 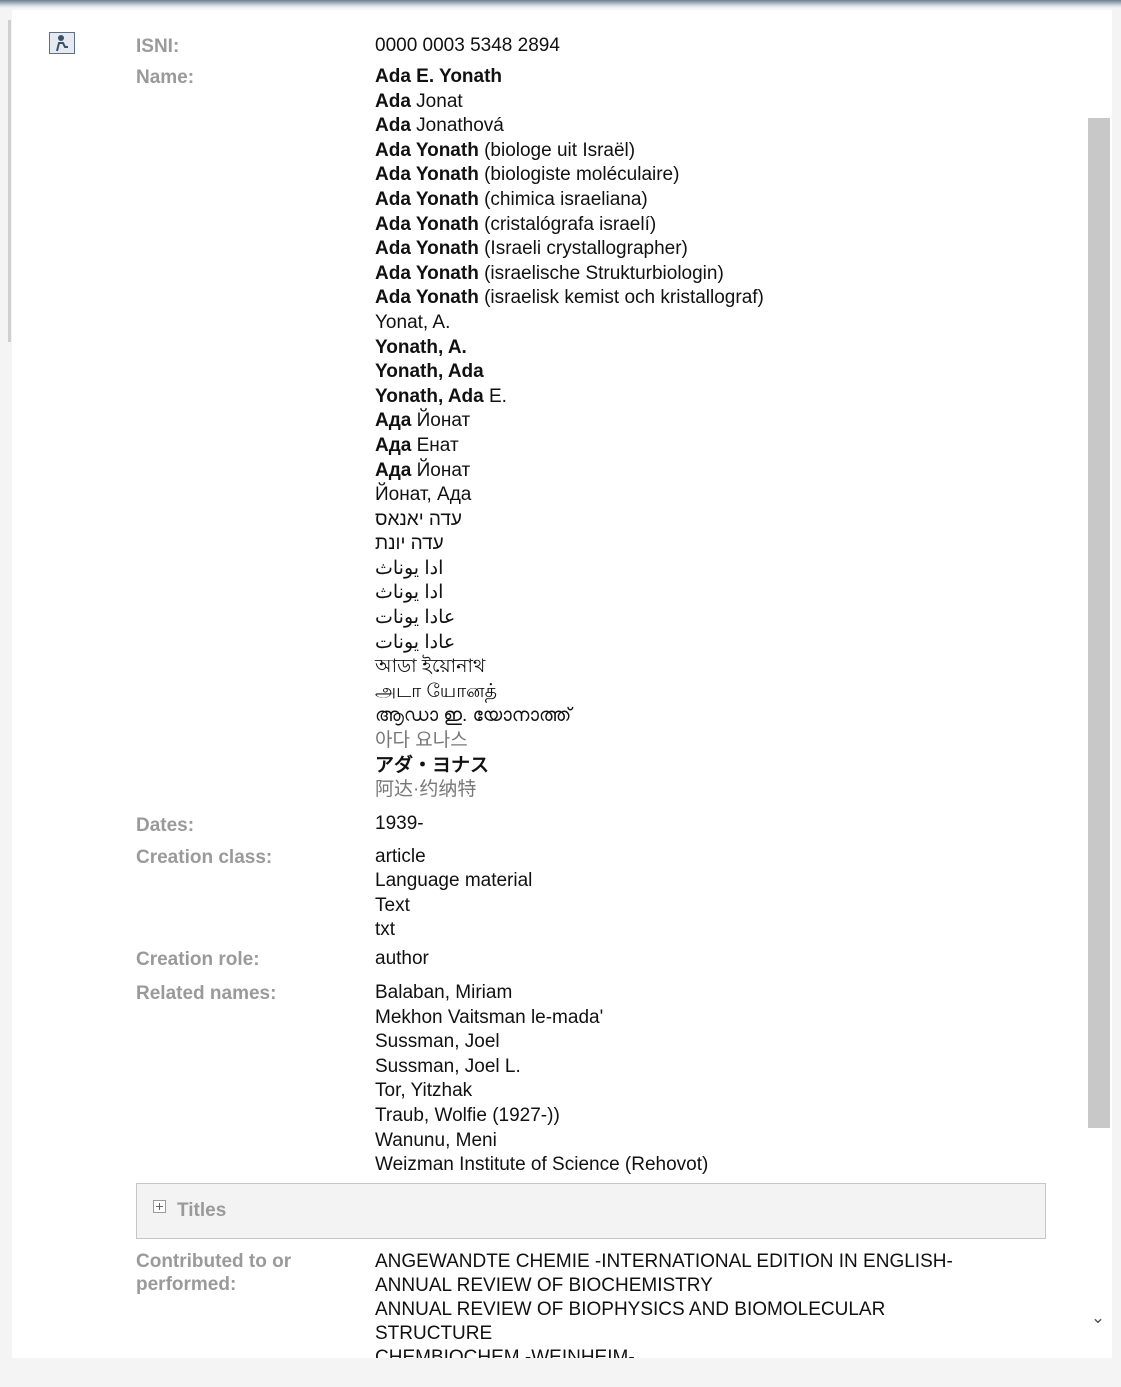 I want to click on contributed-label-line1: Contributed to or, so click(x=214, y=1261).